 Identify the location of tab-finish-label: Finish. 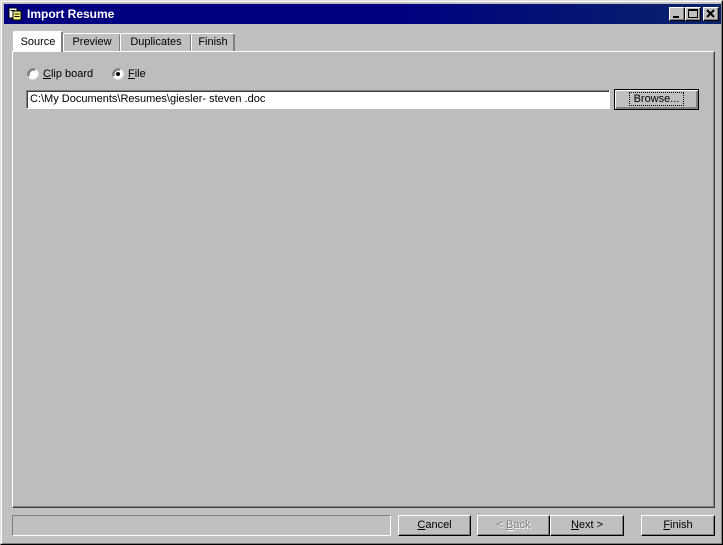
(213, 42).